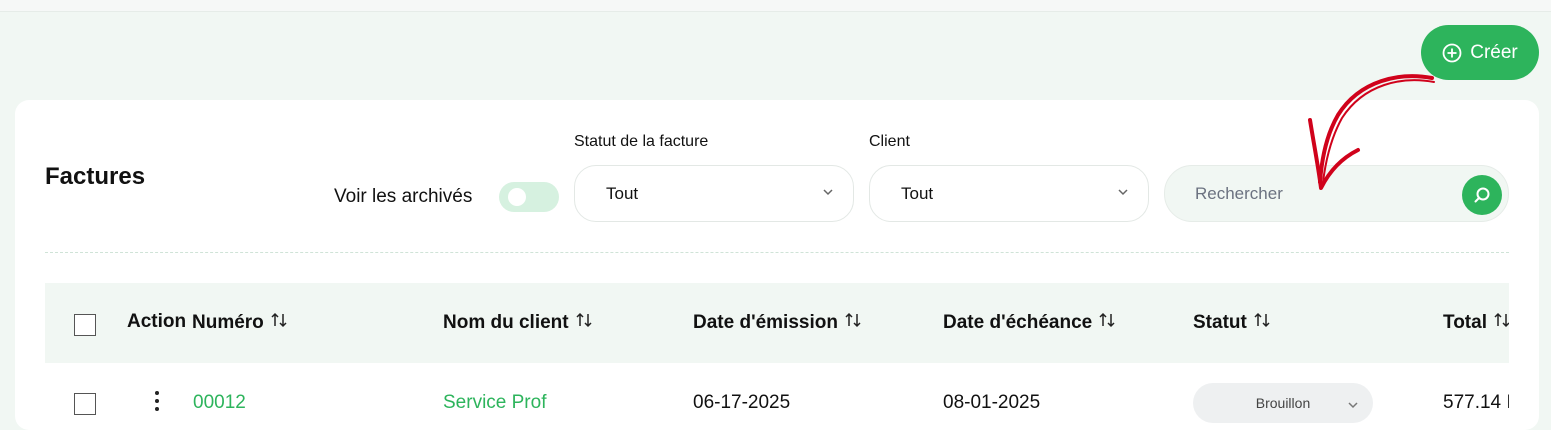 This screenshot has width=1551, height=430. I want to click on search-button, so click(1482, 195).